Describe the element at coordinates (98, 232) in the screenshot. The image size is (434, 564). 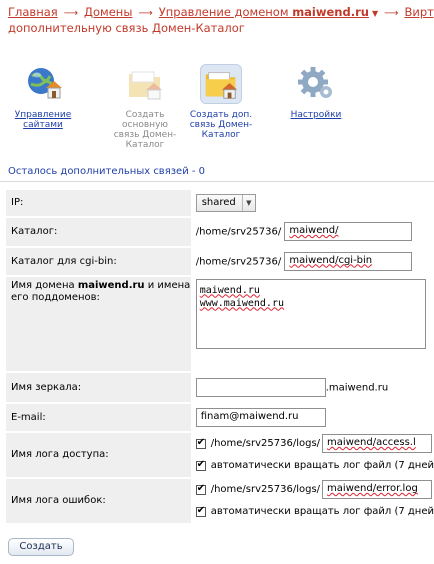
I see `catalog-label: Каталог:` at that location.